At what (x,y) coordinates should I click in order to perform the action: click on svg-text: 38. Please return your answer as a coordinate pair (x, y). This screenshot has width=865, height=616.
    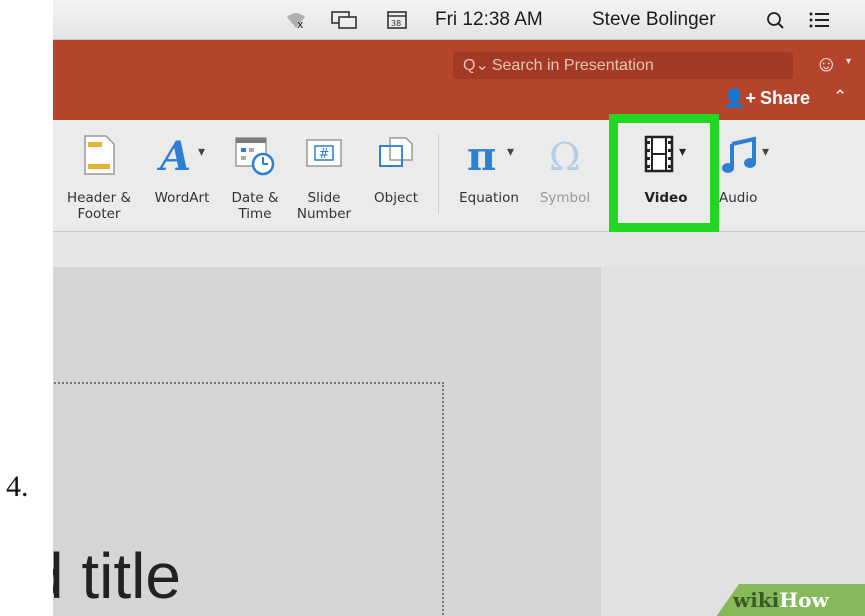
    Looking at the image, I should click on (396, 23).